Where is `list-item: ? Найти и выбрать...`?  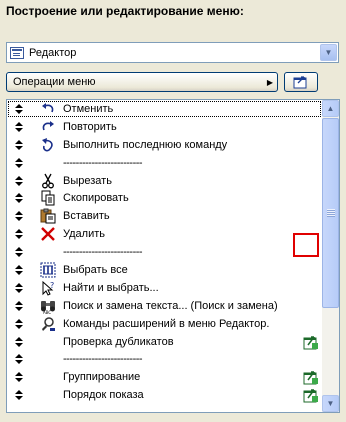
list-item: ? Найти и выбрать... is located at coordinates (164, 288).